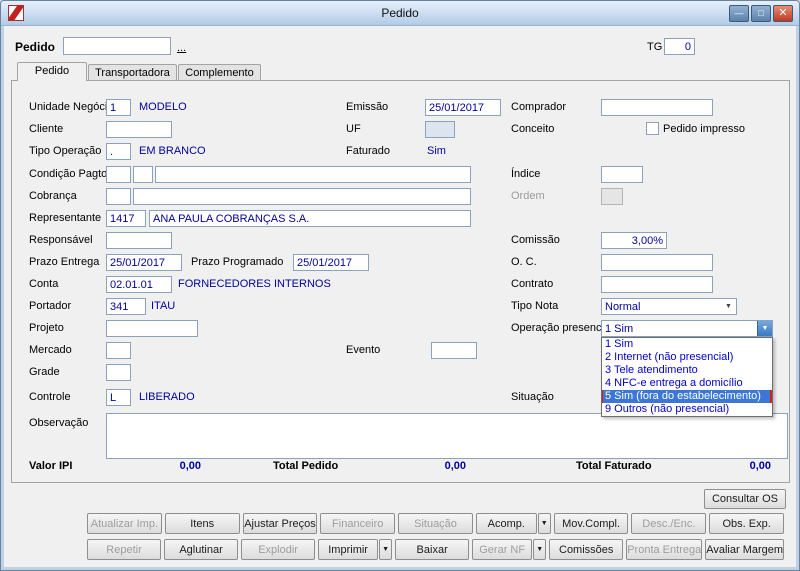  I want to click on emissao-label: Emissão, so click(367, 107).